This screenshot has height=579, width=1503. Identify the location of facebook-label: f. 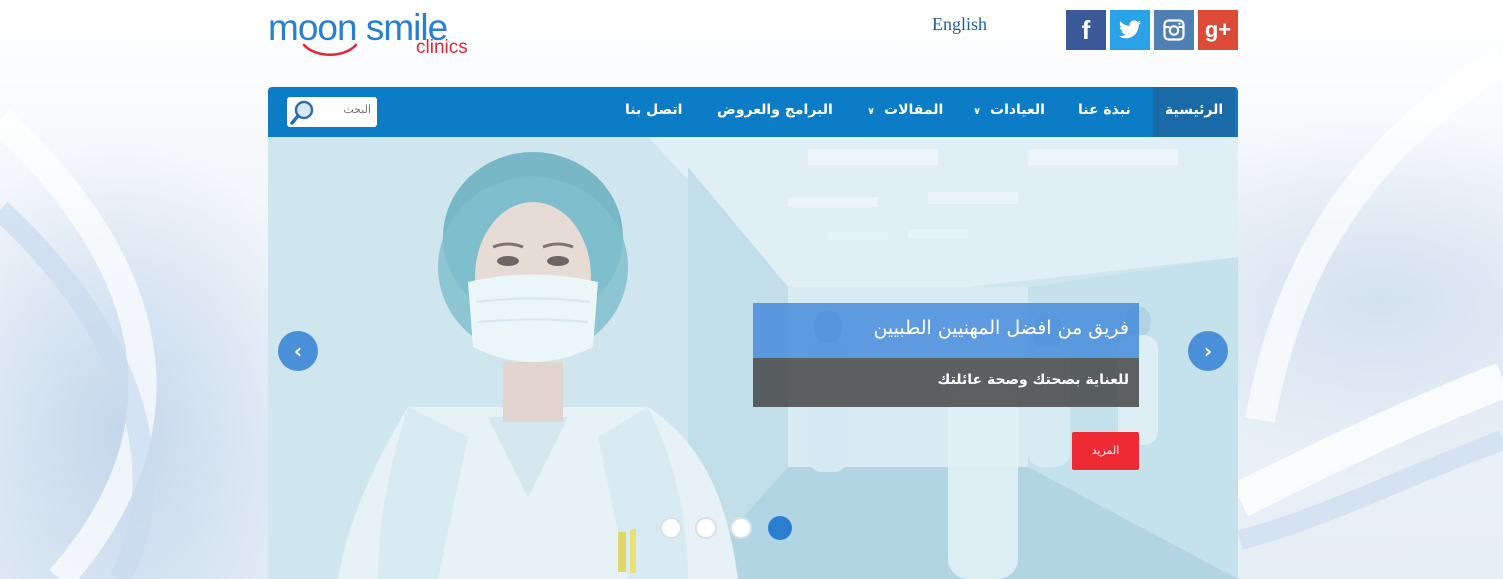
(1086, 29).